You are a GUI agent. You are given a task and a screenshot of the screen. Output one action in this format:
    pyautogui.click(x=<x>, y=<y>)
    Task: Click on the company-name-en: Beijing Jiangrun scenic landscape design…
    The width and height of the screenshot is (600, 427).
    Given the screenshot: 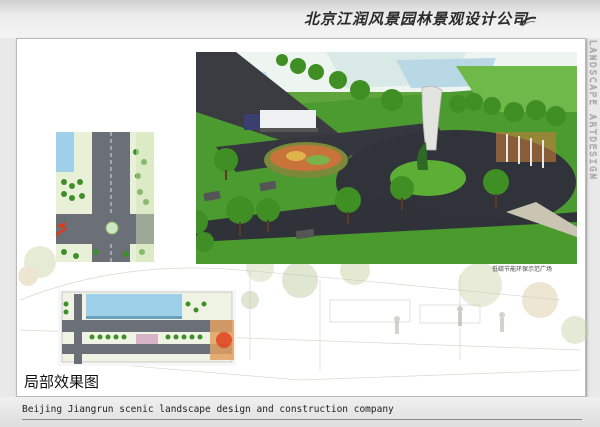 What is the action you would take?
    pyautogui.click(x=208, y=409)
    